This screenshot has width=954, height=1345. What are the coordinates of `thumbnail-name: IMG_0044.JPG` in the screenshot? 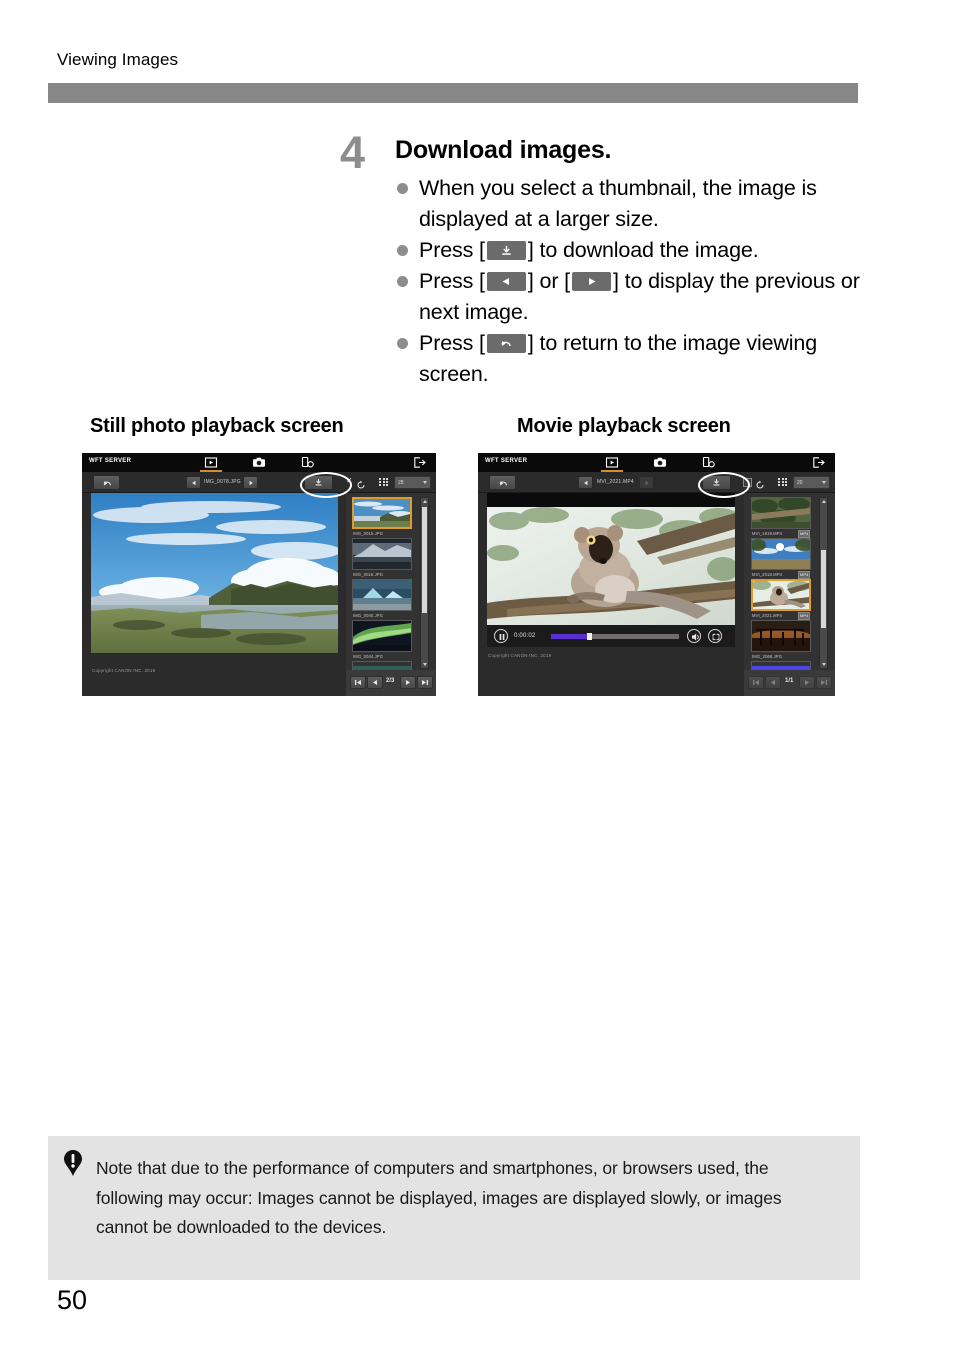 It's located at (368, 656).